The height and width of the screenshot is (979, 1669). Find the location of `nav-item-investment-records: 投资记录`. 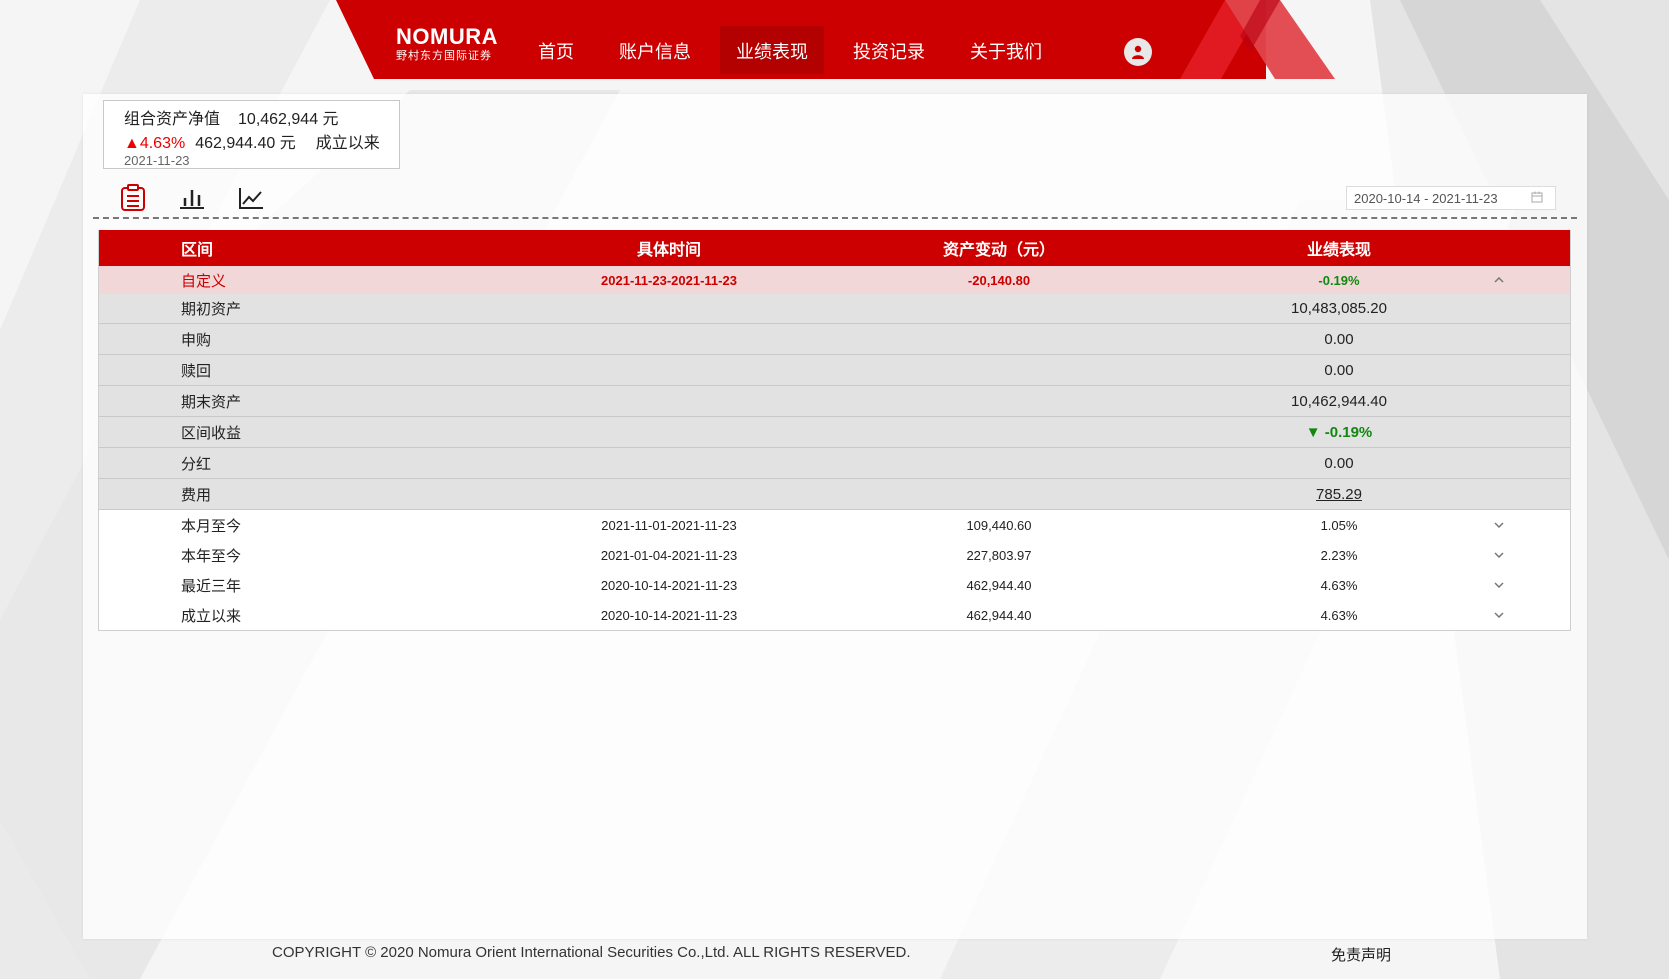

nav-item-investment-records: 投资记录 is located at coordinates (889, 50).